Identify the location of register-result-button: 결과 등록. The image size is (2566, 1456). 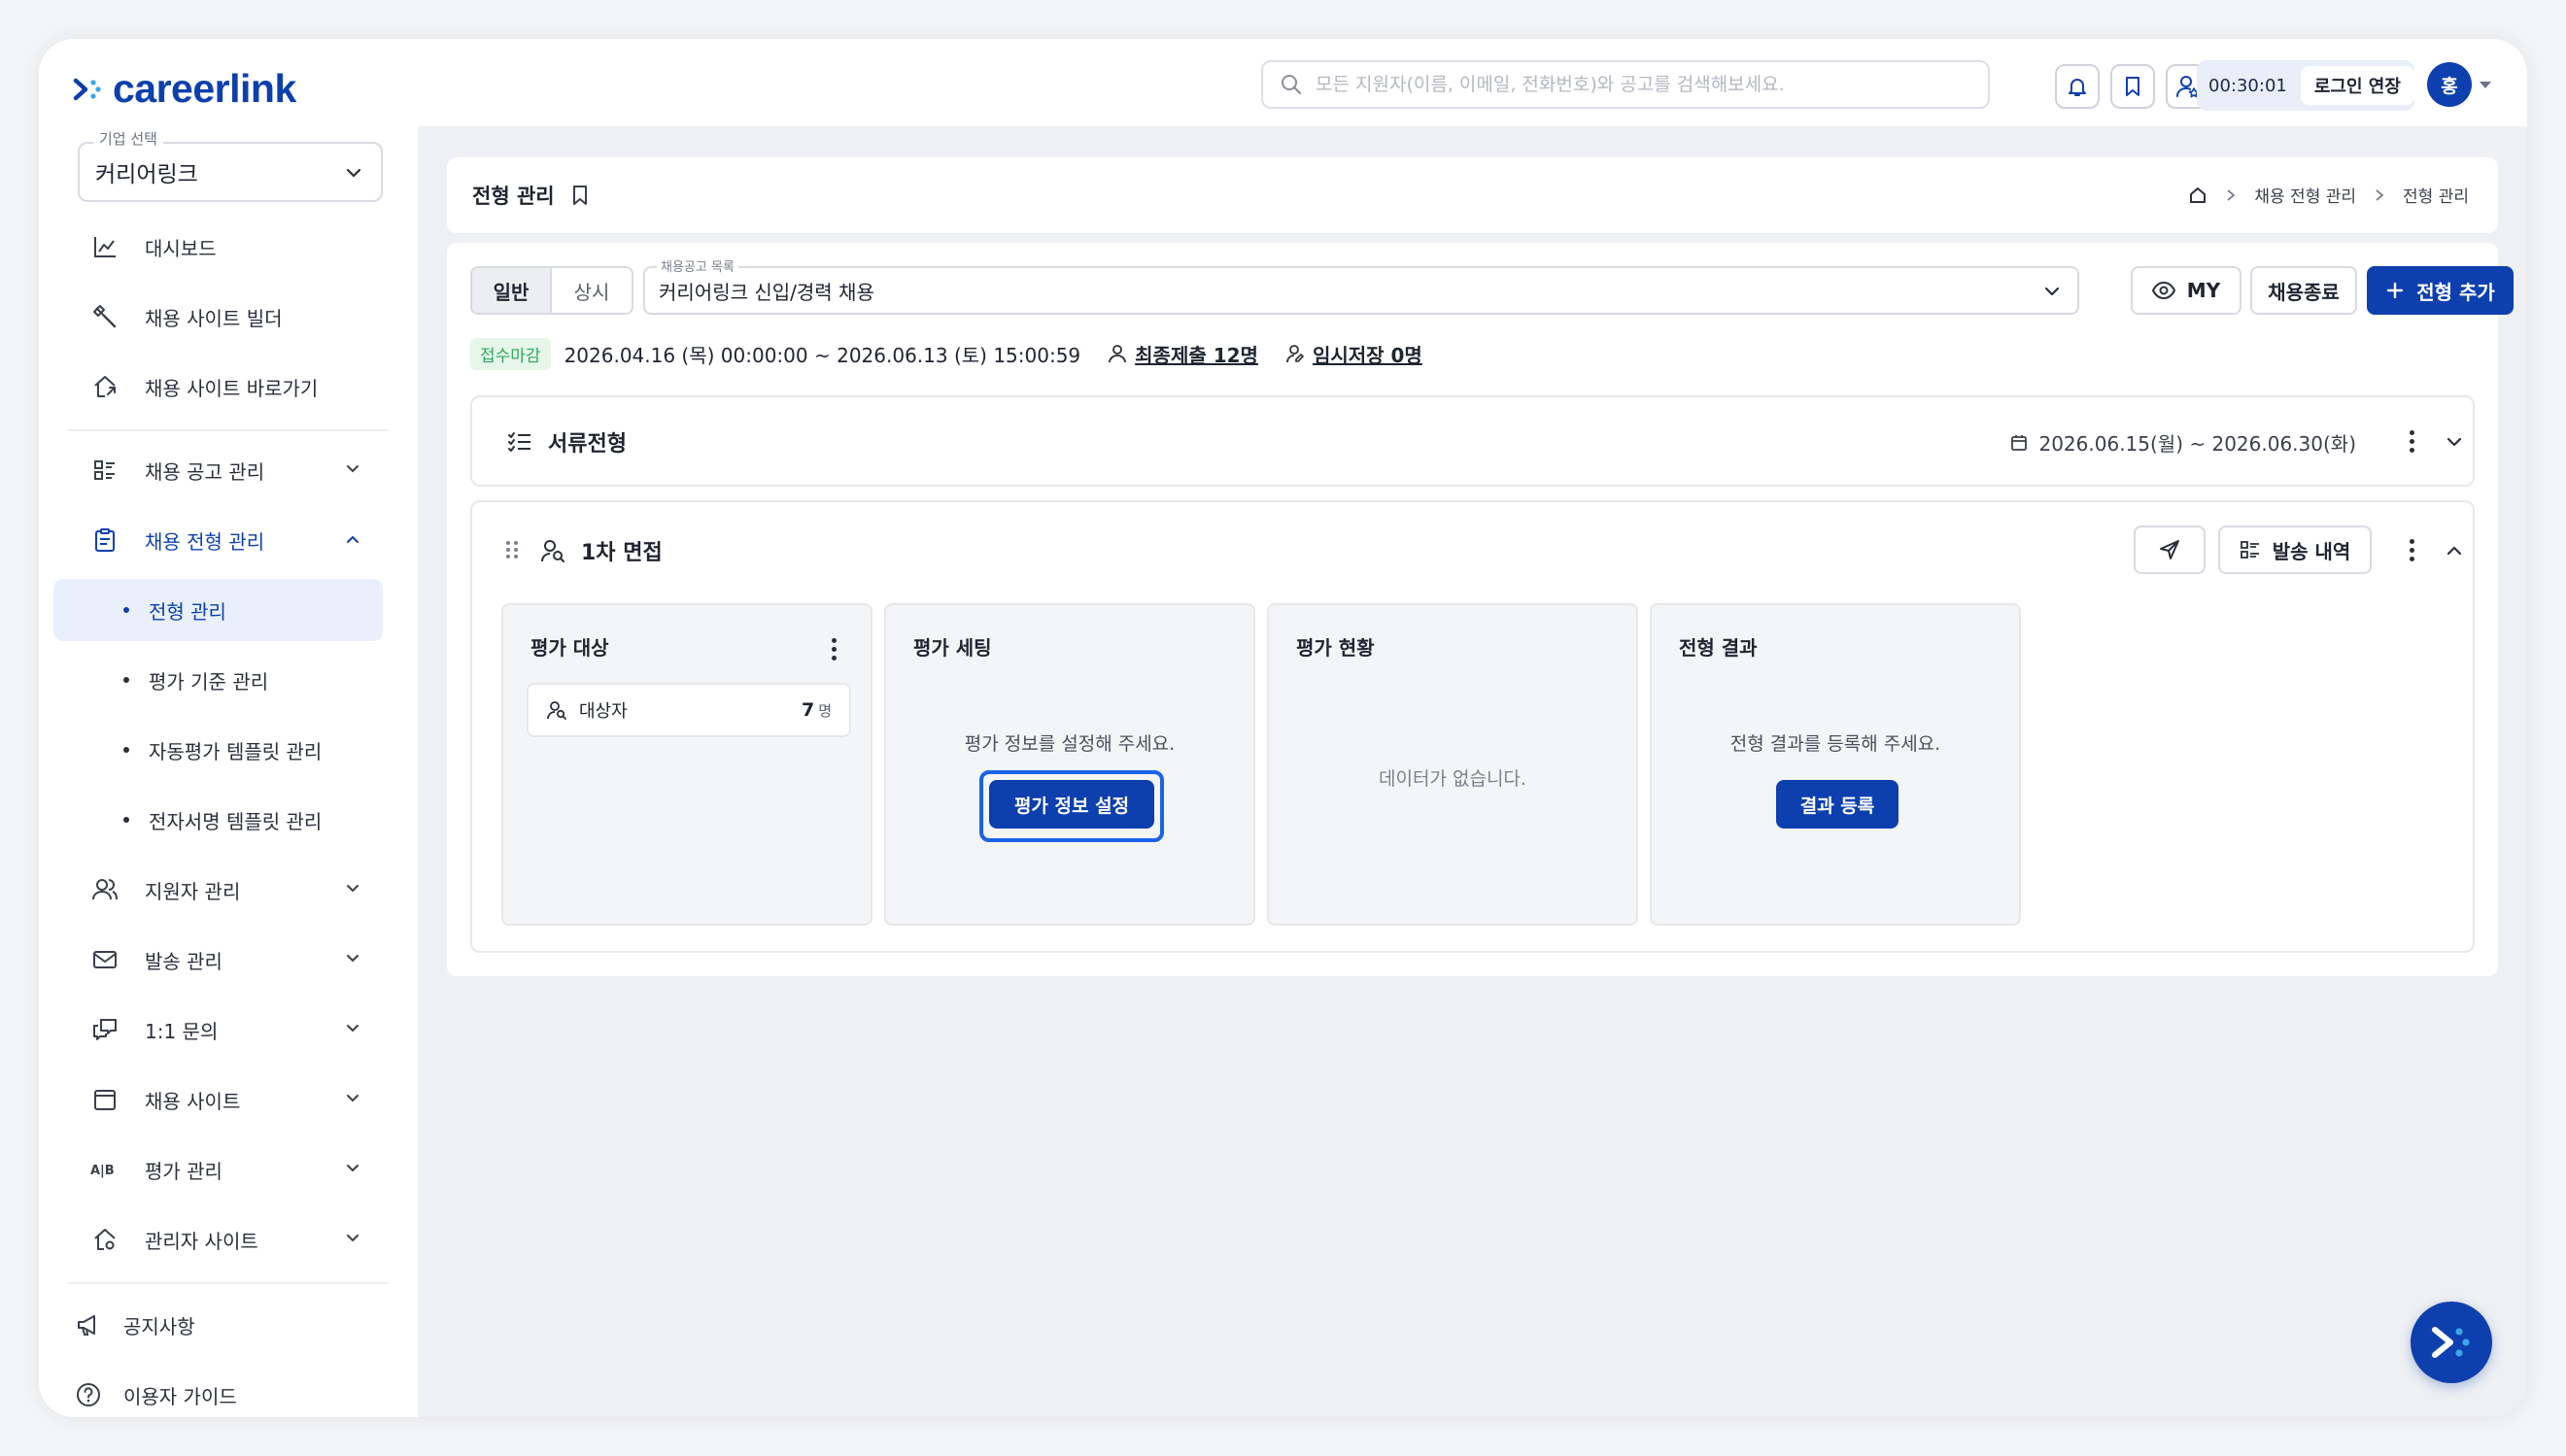
(1837, 804).